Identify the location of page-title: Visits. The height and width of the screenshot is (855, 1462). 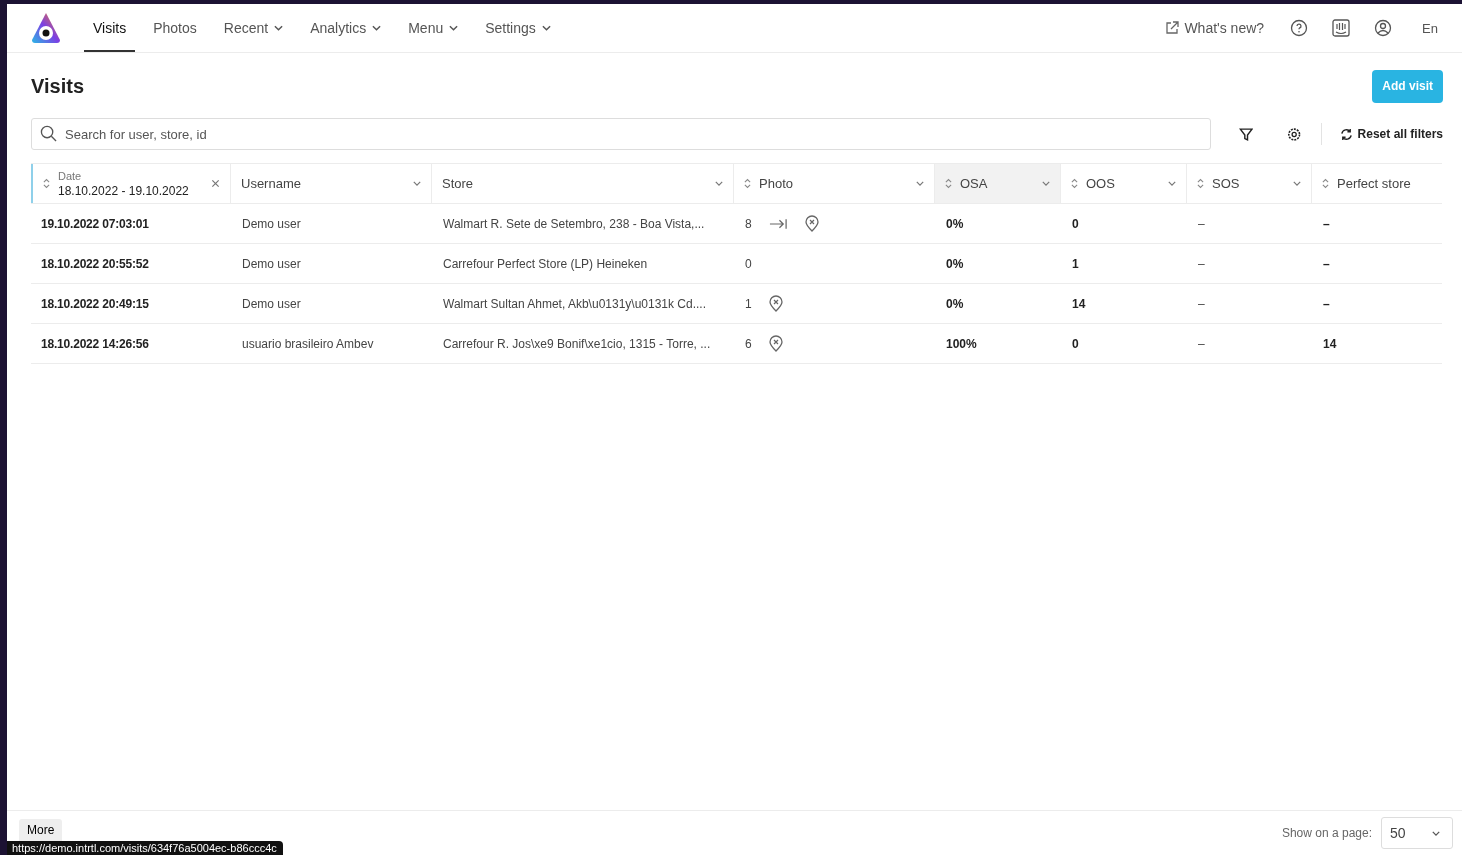
(57, 86).